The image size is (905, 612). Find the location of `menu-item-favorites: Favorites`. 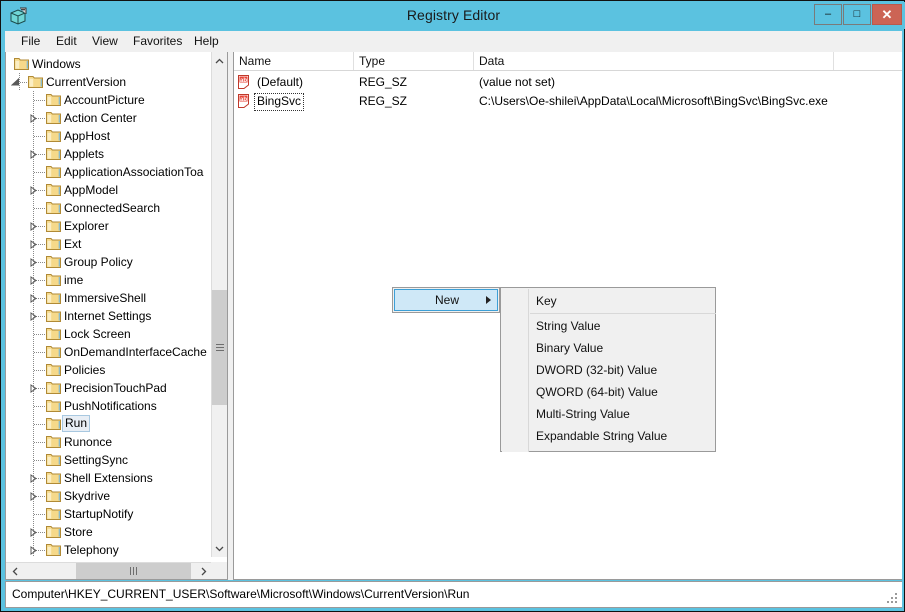

menu-item-favorites: Favorites is located at coordinates (157, 41).